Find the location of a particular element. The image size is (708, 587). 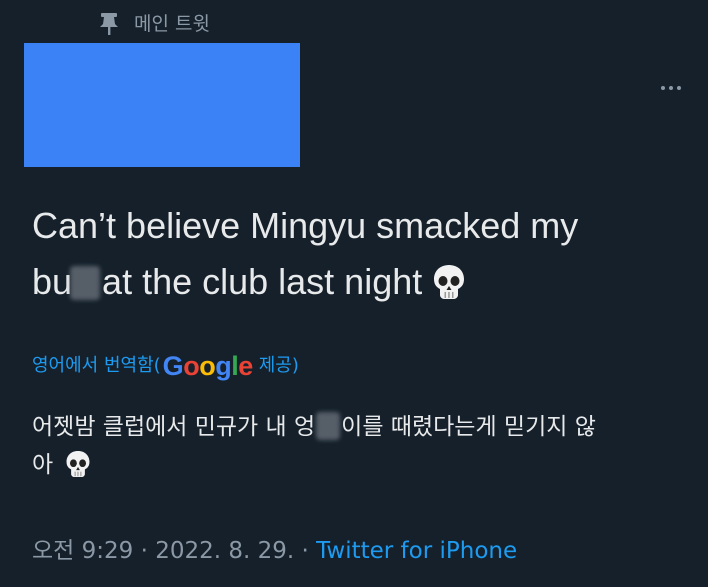

more-icon is located at coordinates (663, 88).